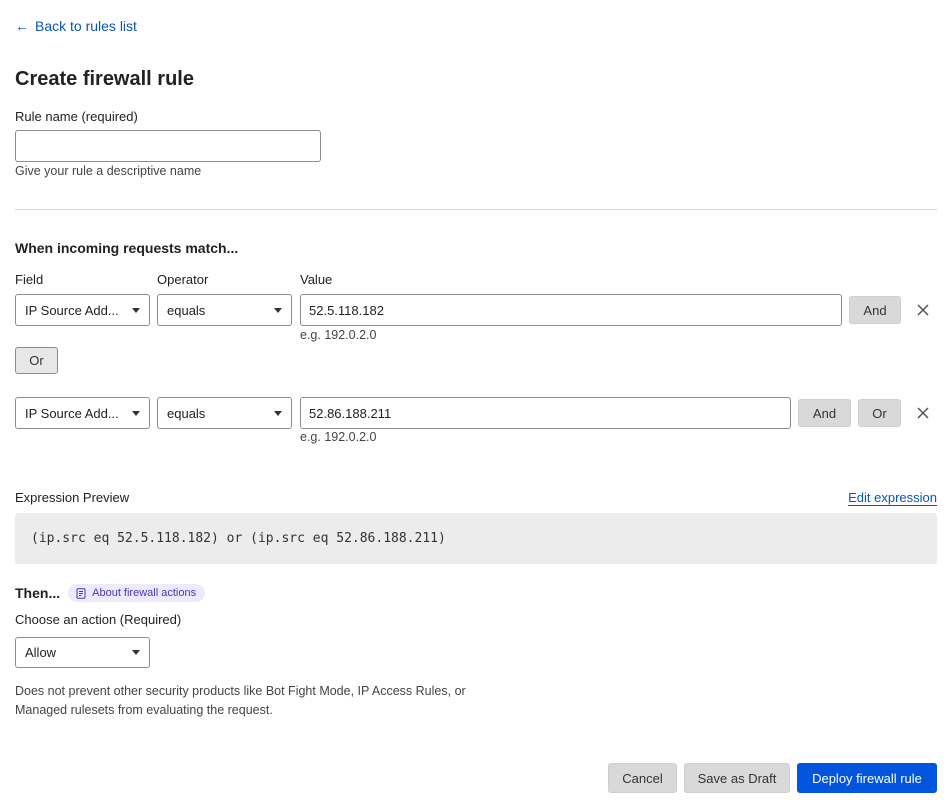  I want to click on operator-column-header: Operator, so click(183, 279).